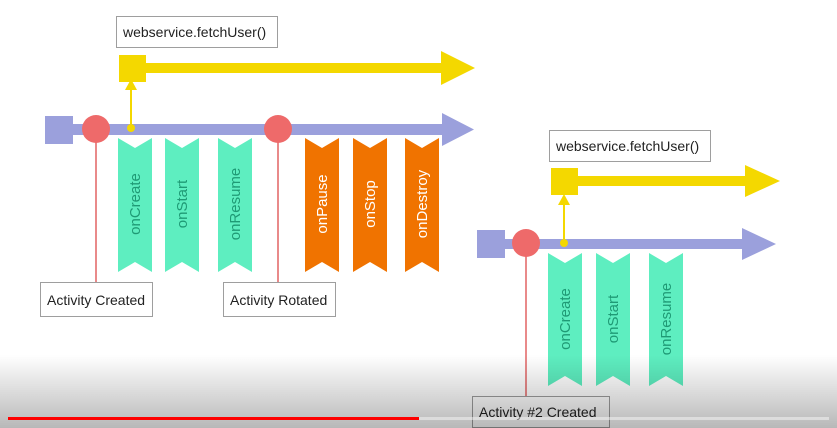 The image size is (837, 428). I want to click on activity1-onpause-ribbon: onPause, so click(322, 205).